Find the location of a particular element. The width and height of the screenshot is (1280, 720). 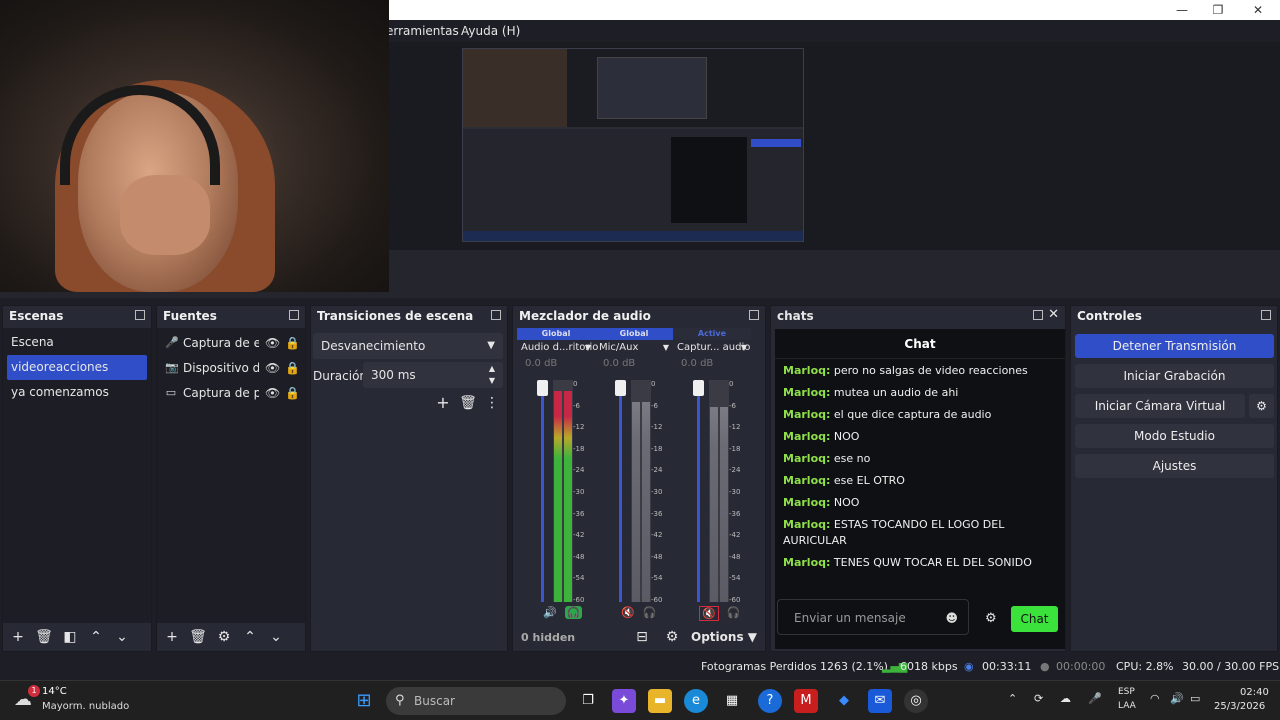

clock-time: 02:40 is located at coordinates (1254, 692).